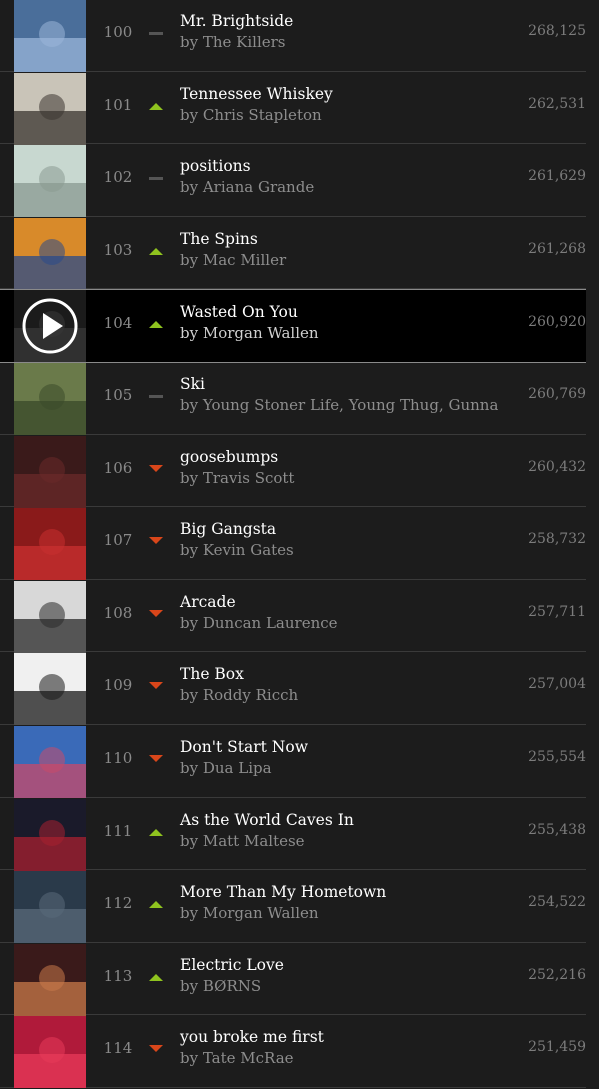  Describe the element at coordinates (118, 177) in the screenshot. I see `rank-number: 102` at that location.